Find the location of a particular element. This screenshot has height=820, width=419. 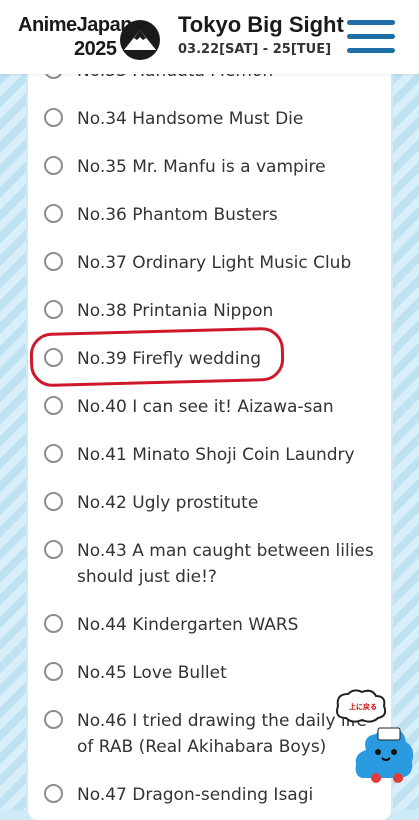

background-stripes-left is located at coordinates (13, 442).